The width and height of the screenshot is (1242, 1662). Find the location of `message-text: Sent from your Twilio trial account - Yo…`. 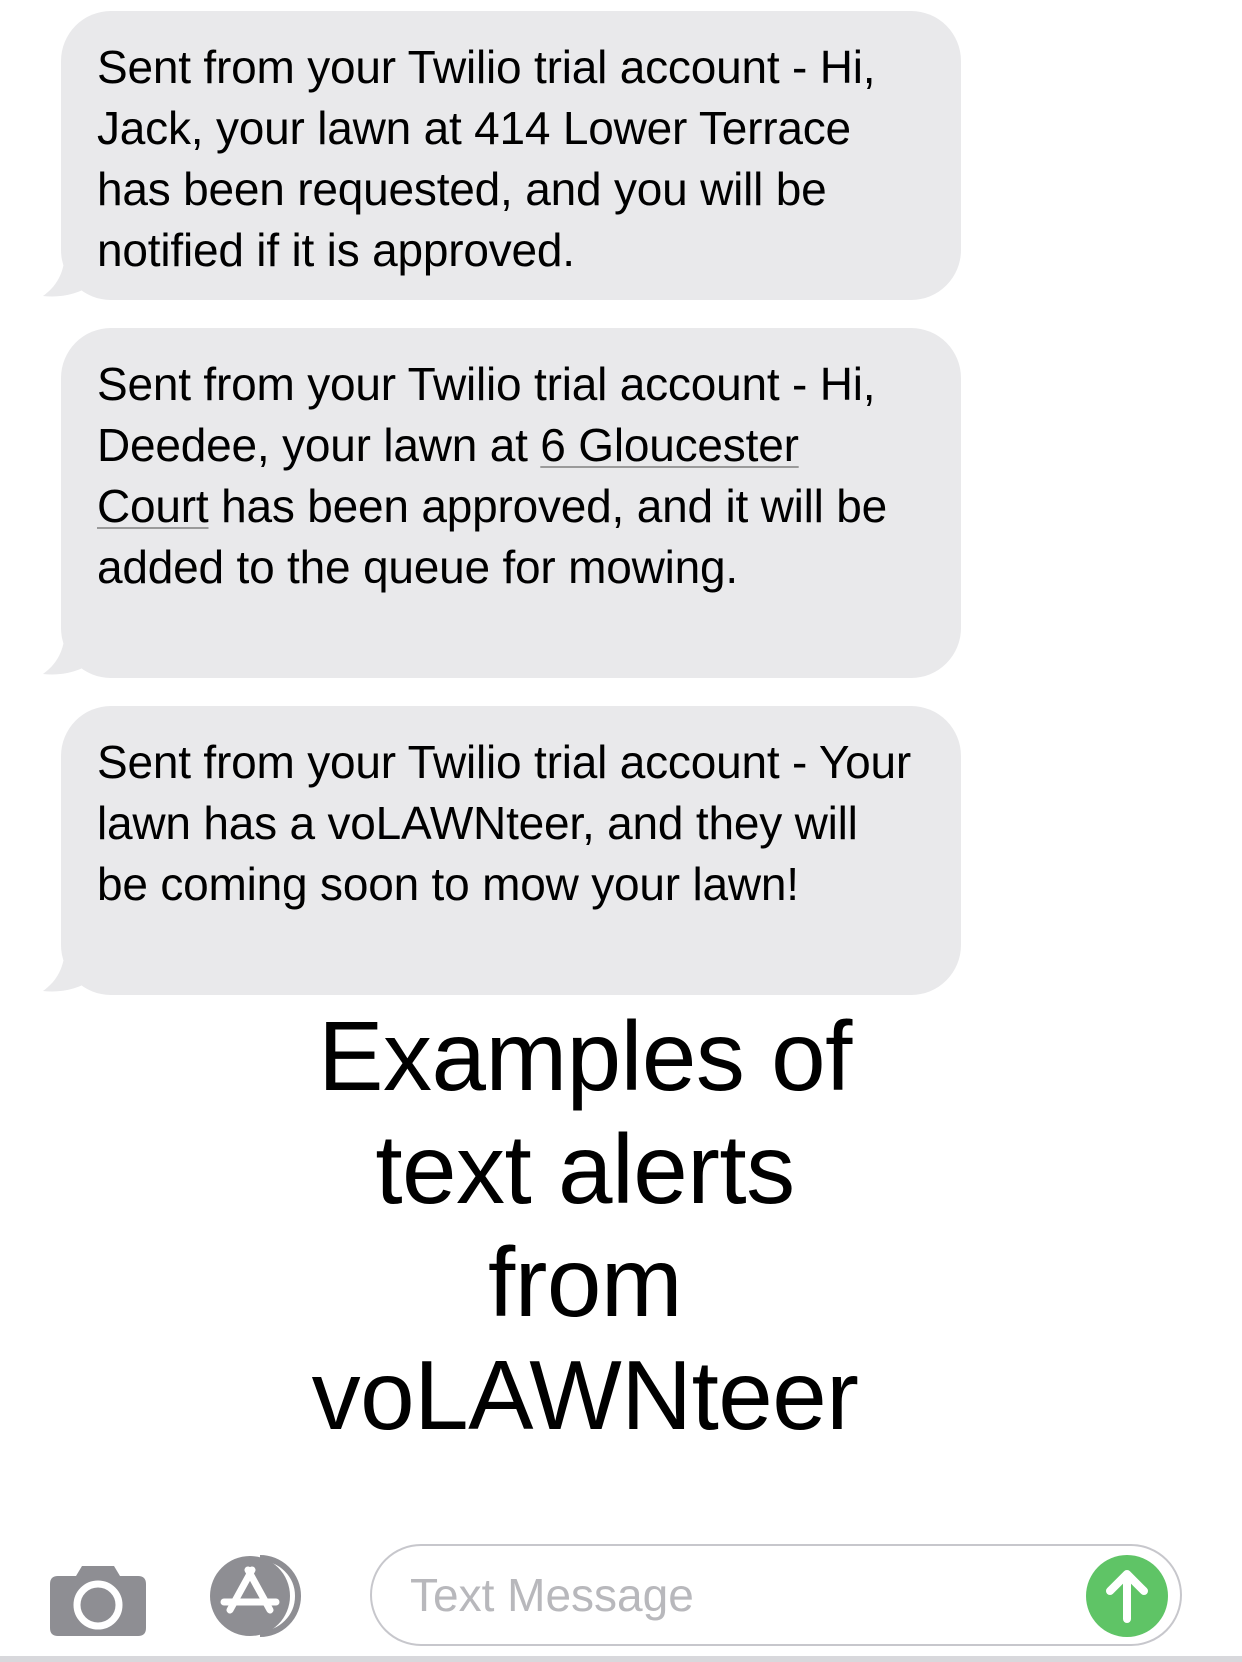

message-text: Sent from your Twilio trial account - Yo… is located at coordinates (504, 823).